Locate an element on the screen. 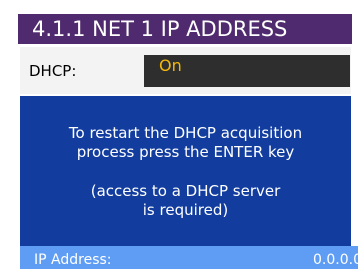 The image size is (358, 269). ip-address-label: IP Address: is located at coordinates (73, 260).